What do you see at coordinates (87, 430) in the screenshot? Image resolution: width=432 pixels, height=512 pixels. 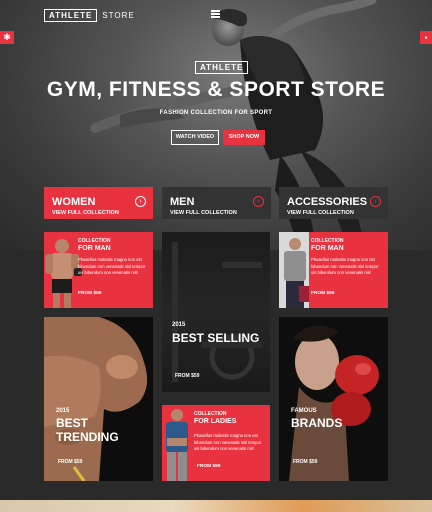 I see `best-trending-title: BEST TRENDING` at bounding box center [87, 430].